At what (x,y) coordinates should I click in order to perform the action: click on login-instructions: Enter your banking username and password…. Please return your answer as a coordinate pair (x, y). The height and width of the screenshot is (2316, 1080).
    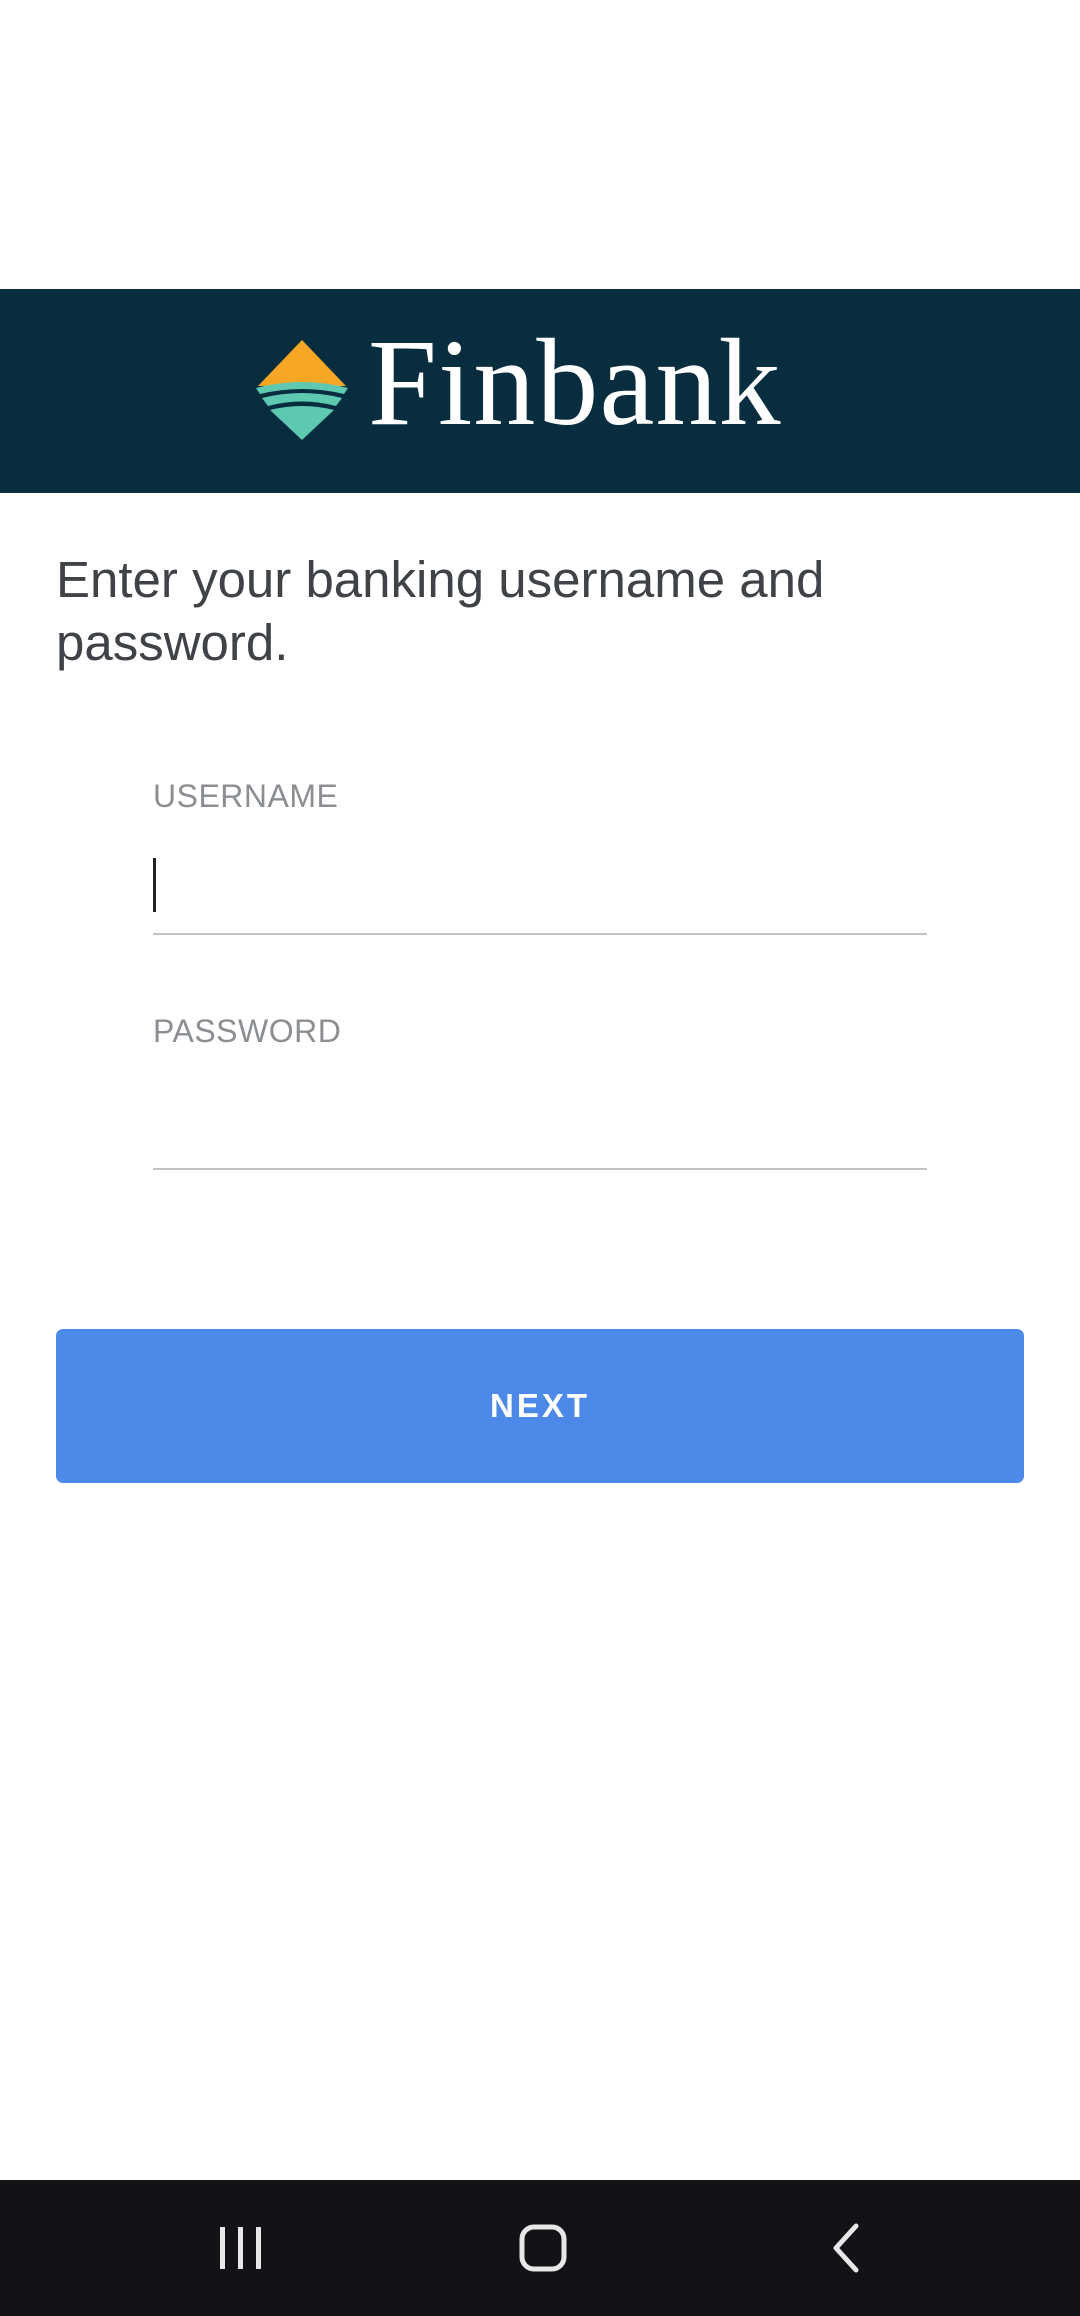
    Looking at the image, I should click on (440, 611).